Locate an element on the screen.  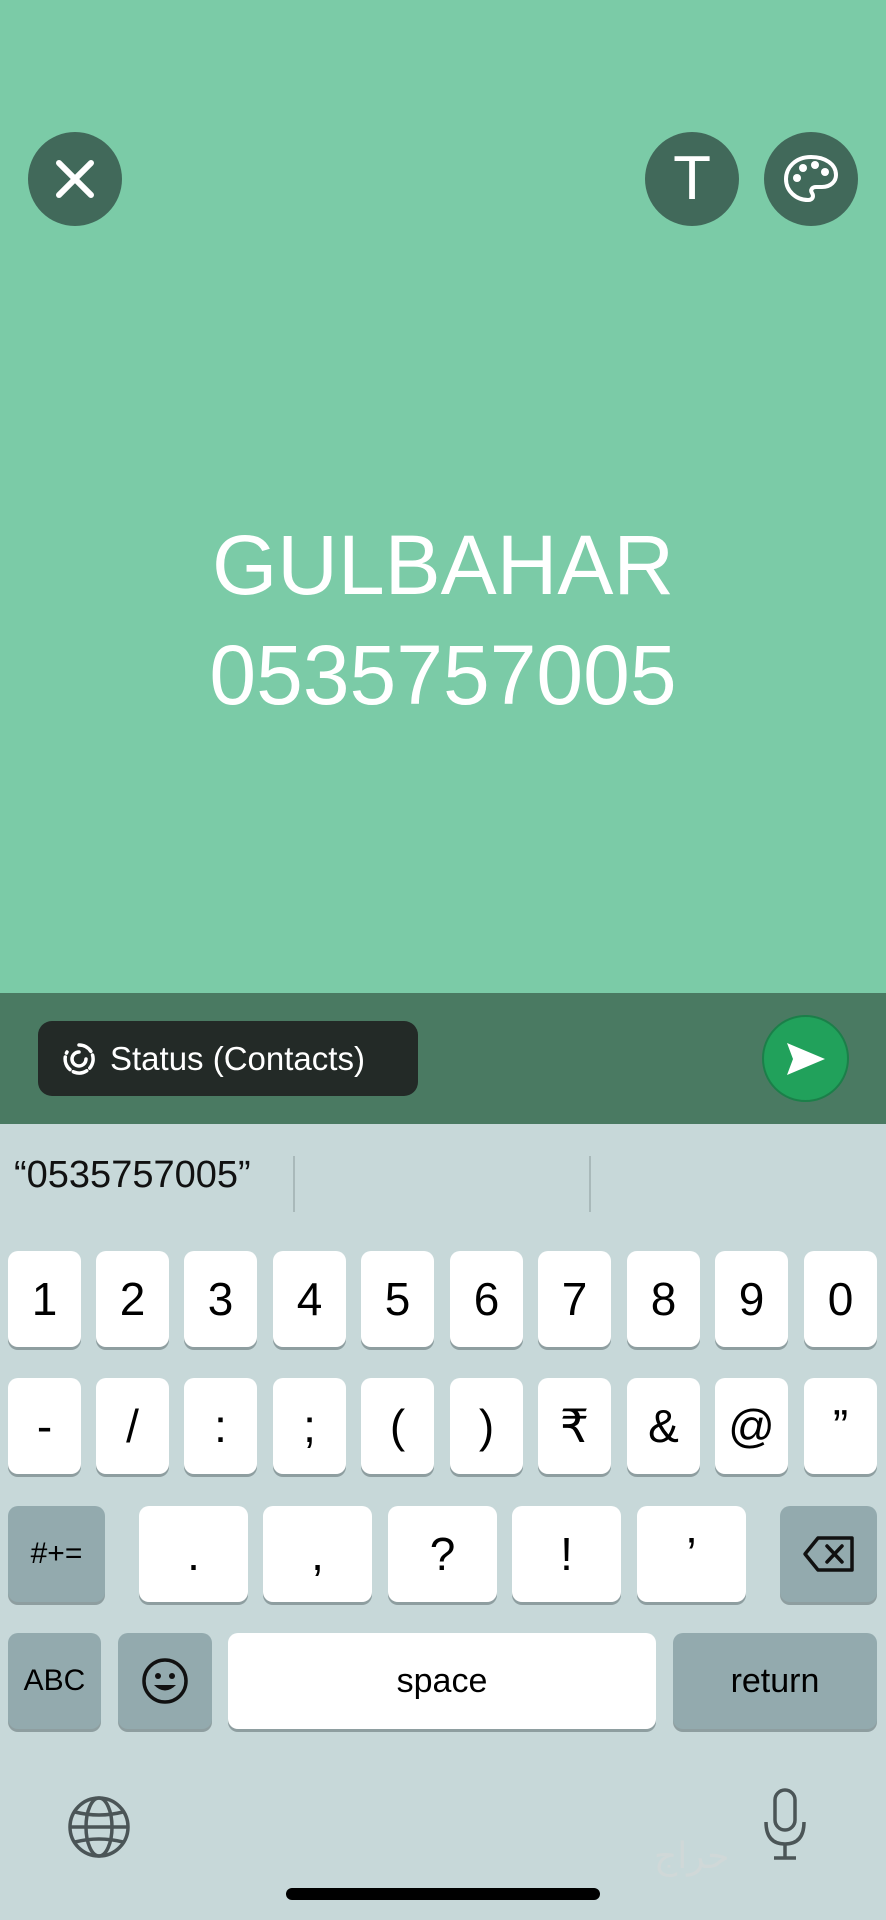
key-hyphen: - is located at coordinates (44, 1426).